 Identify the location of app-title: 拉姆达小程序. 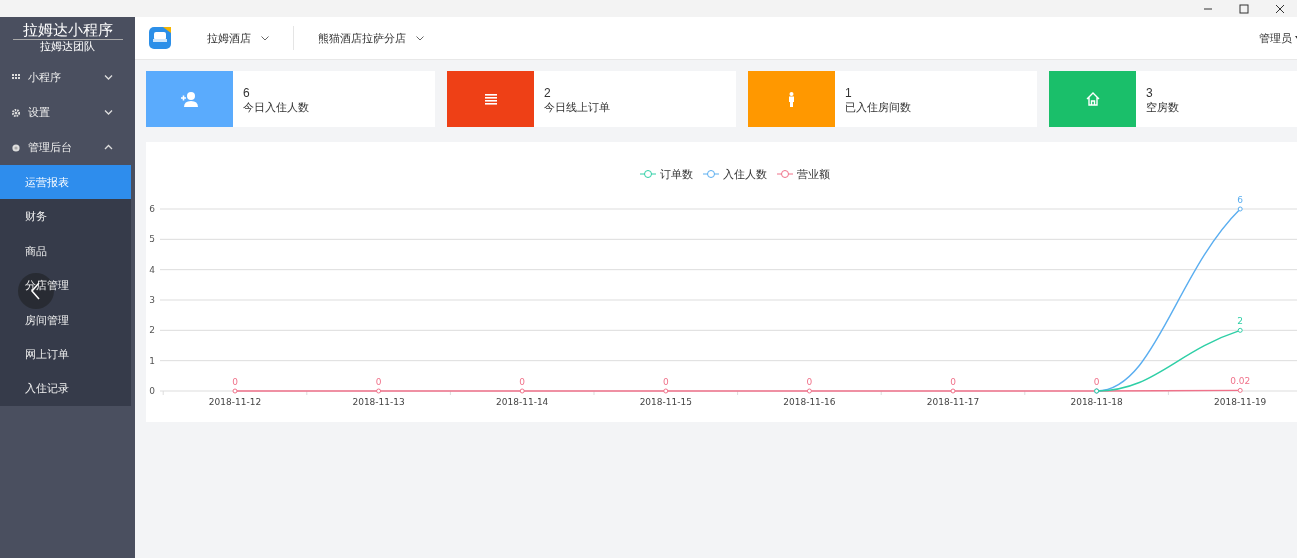
(67, 30).